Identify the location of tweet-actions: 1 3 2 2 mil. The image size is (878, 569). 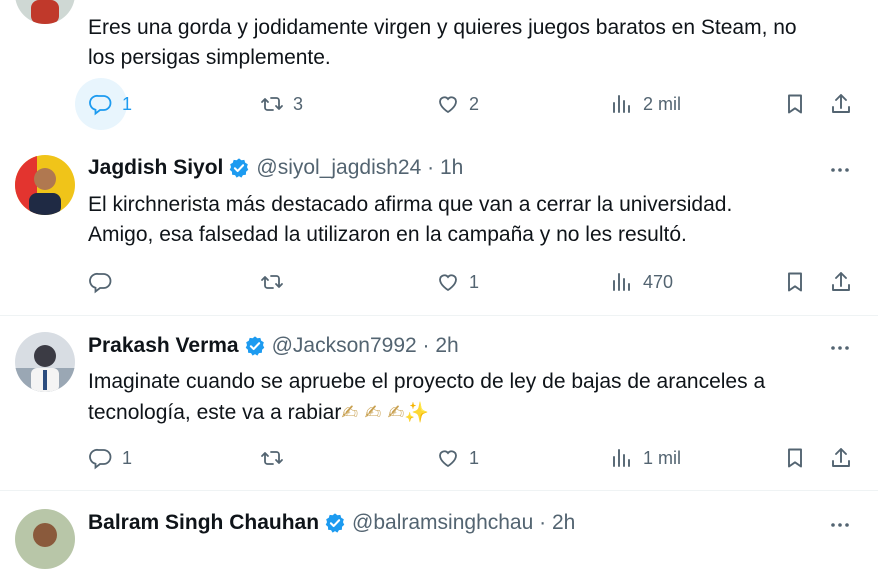
(439, 104).